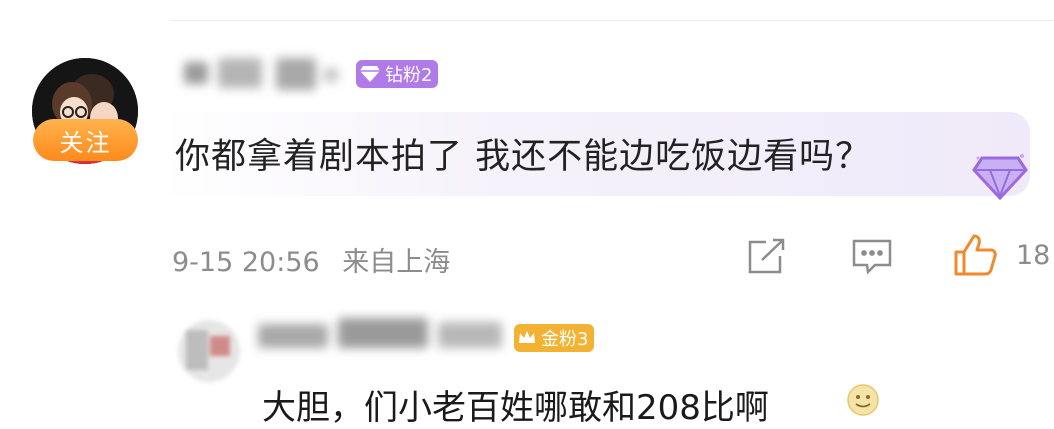 This screenshot has height=429, width=1054. Describe the element at coordinates (1000, 178) in the screenshot. I see `bubble-diamond-icon` at that location.